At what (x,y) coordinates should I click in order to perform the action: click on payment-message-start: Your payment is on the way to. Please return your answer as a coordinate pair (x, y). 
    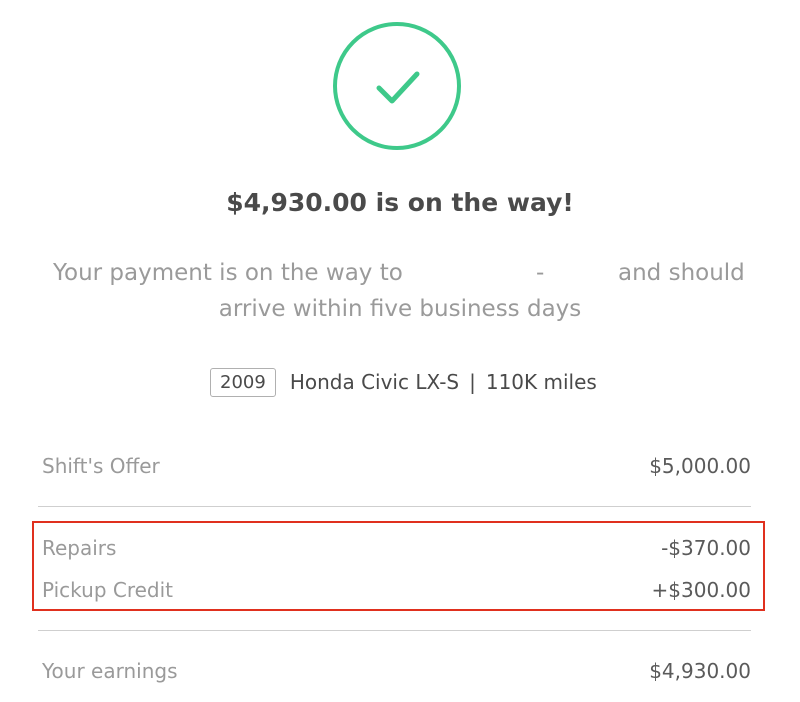
    Looking at the image, I should click on (228, 273).